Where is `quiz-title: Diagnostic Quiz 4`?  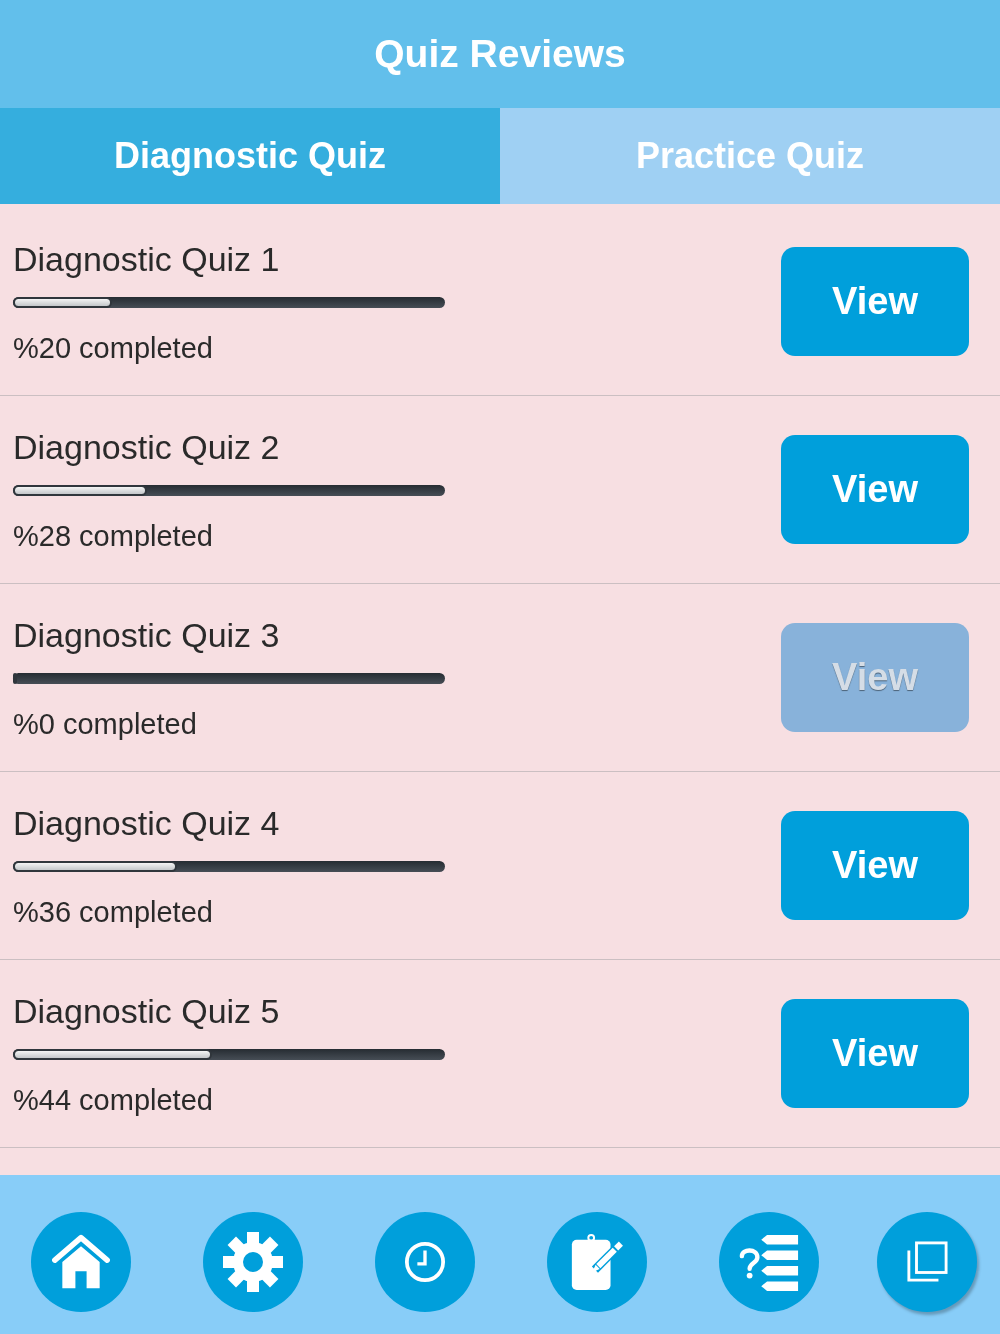 quiz-title: Diagnostic Quiz 4 is located at coordinates (147, 822).